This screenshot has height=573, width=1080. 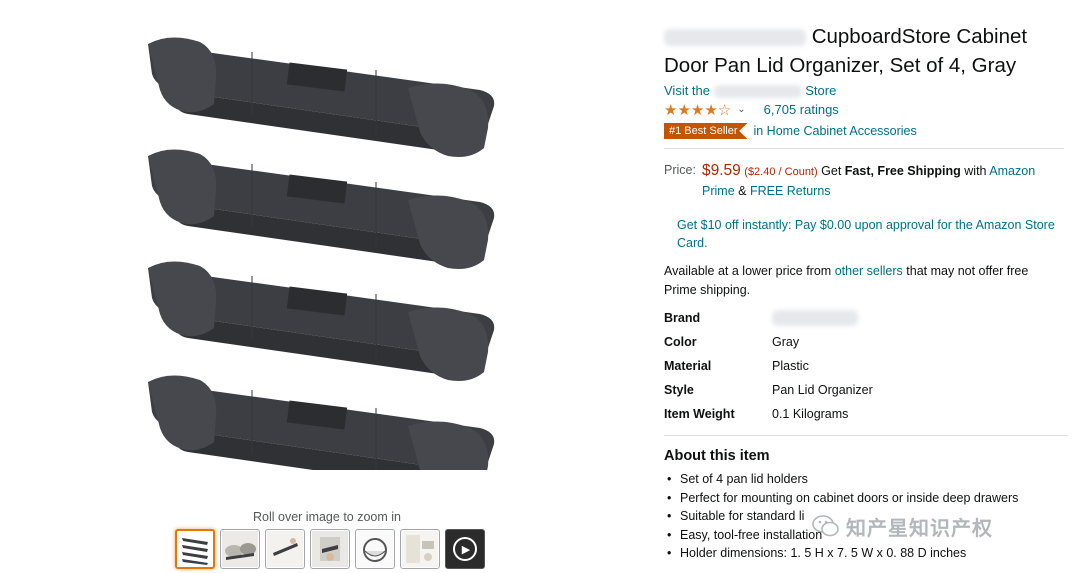 I want to click on shipping-text: Fast, Free Shipping, so click(x=902, y=171).